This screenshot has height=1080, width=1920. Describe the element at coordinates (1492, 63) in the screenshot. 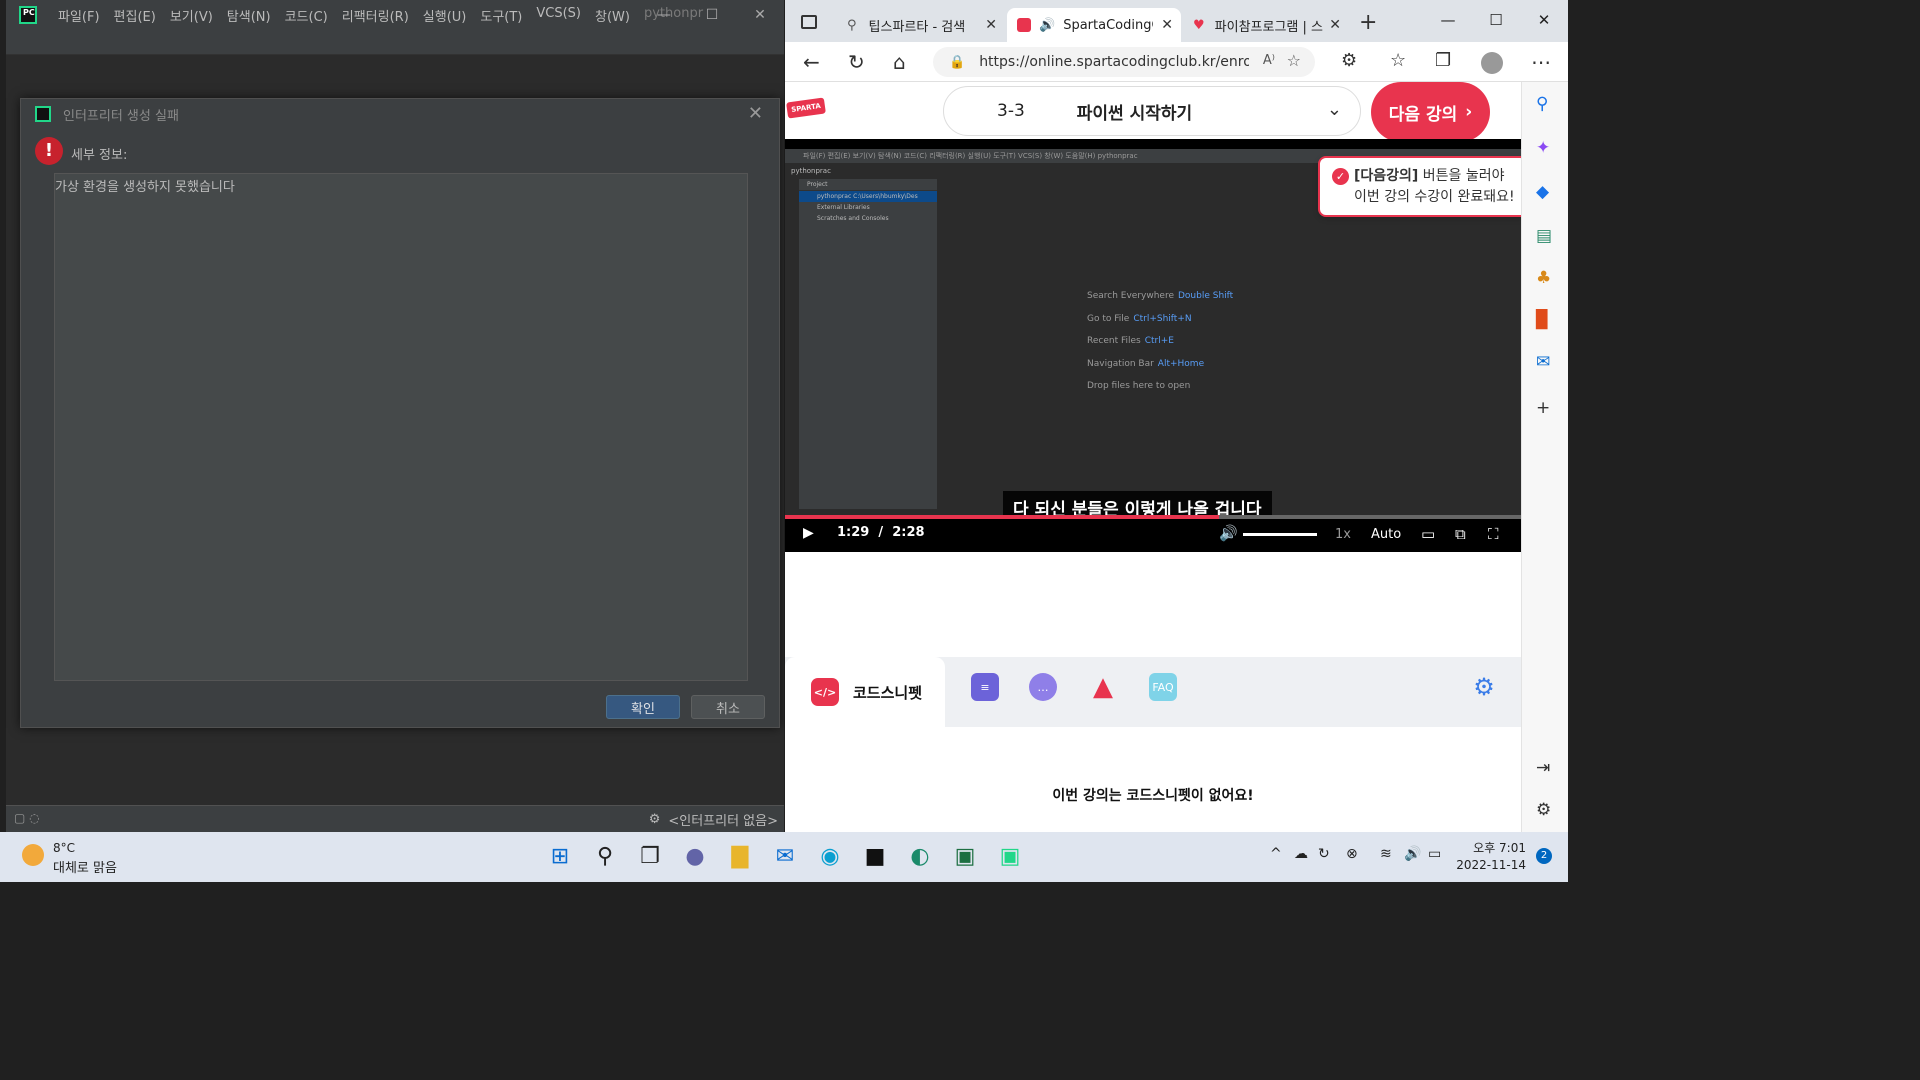

I see `profile-icon` at that location.